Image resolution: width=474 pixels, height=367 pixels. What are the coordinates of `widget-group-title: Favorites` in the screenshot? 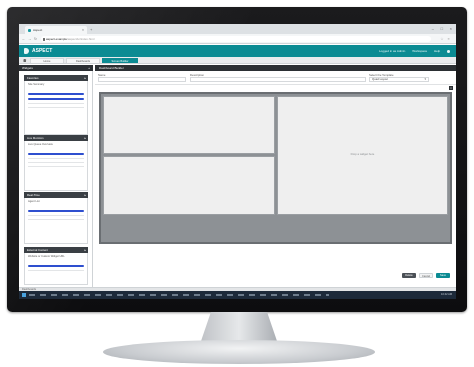 It's located at (33, 78).